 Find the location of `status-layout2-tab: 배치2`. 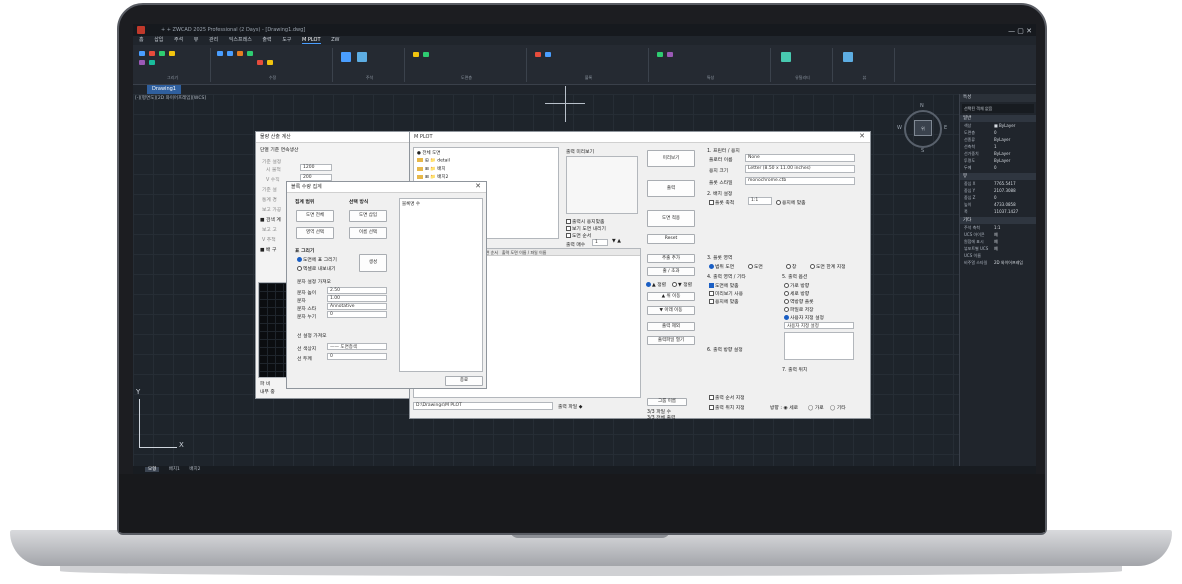

status-layout2-tab: 배치2 is located at coordinates (194, 469).